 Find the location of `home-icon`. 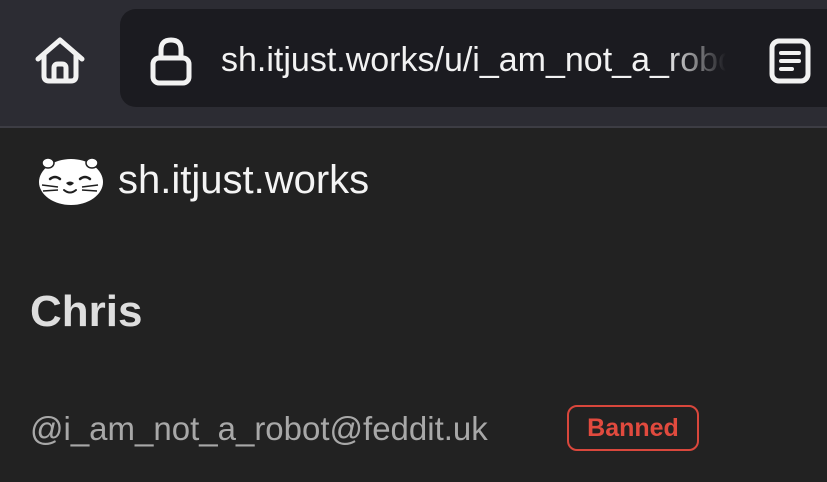

home-icon is located at coordinates (60, 60).